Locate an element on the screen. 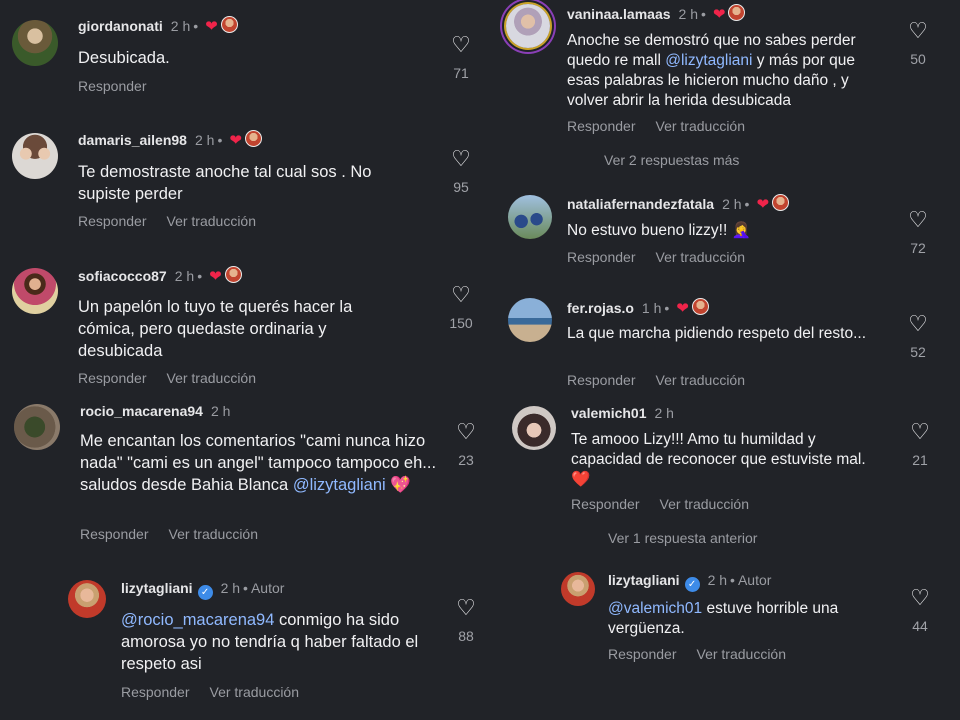 Image resolution: width=960 pixels, height=720 pixels. like-count: 50 is located at coordinates (918, 59).